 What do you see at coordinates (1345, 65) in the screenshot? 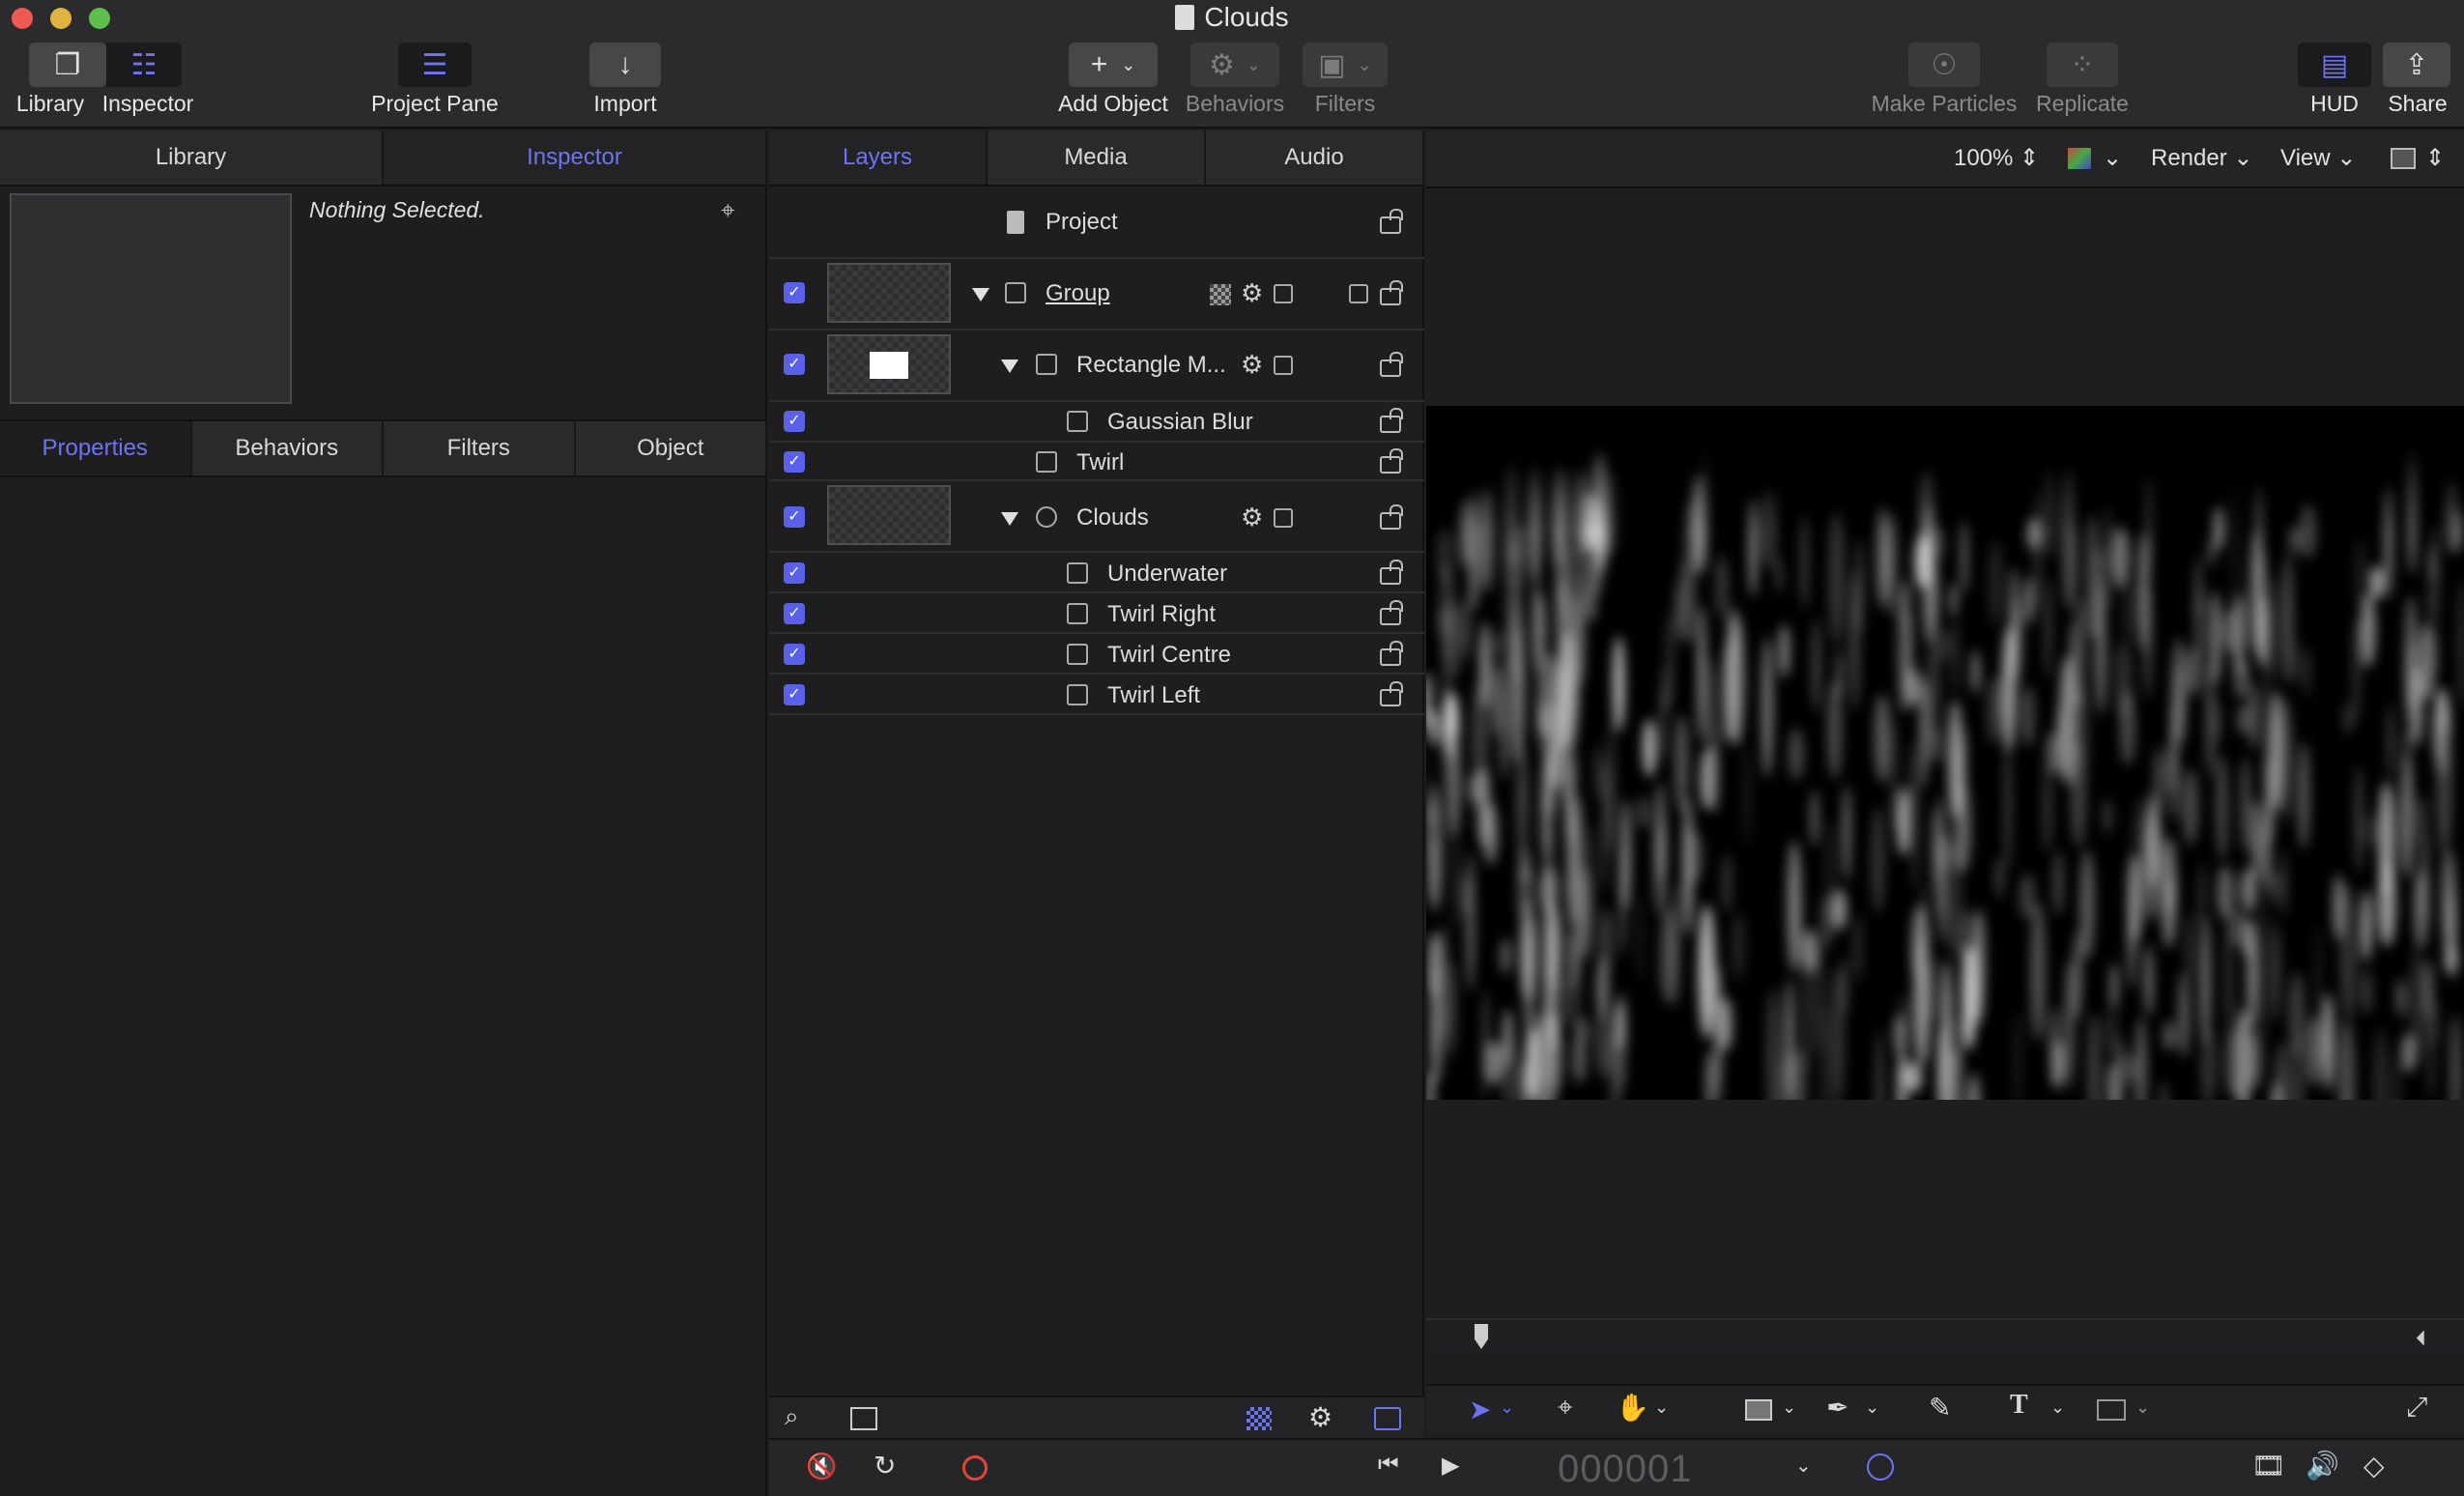
I see `filters-button: ▣ ⌄` at bounding box center [1345, 65].